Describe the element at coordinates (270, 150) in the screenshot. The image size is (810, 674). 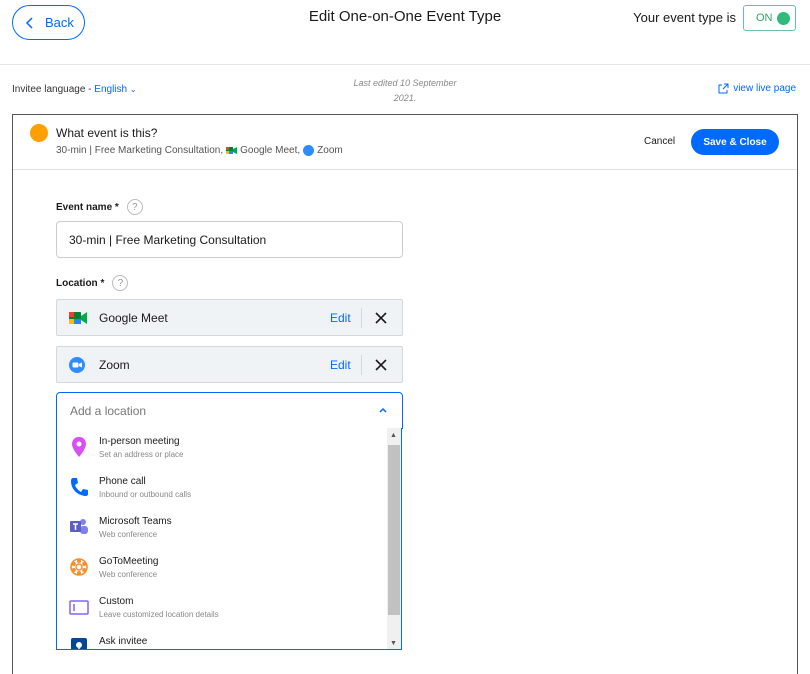
I see `summary-meet: Google Meet,` at that location.